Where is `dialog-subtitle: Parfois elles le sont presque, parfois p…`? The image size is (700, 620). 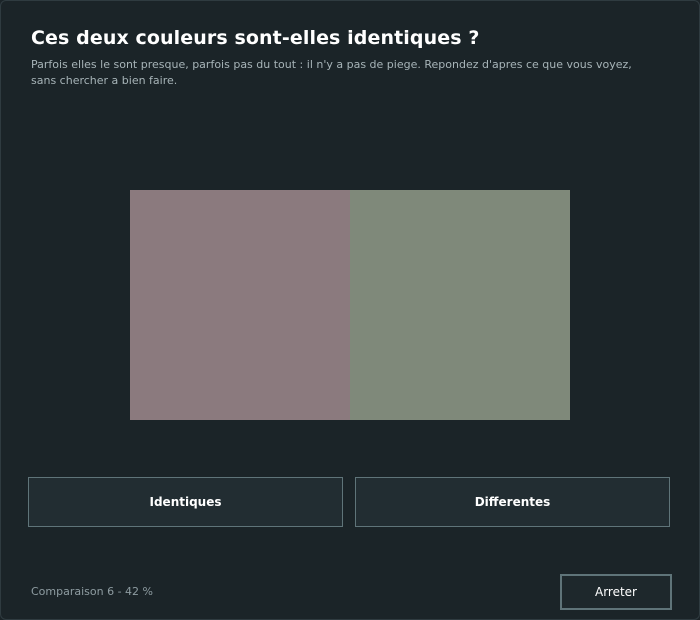
dialog-subtitle: Parfois elles le sont presque, parfois p… is located at coordinates (331, 72).